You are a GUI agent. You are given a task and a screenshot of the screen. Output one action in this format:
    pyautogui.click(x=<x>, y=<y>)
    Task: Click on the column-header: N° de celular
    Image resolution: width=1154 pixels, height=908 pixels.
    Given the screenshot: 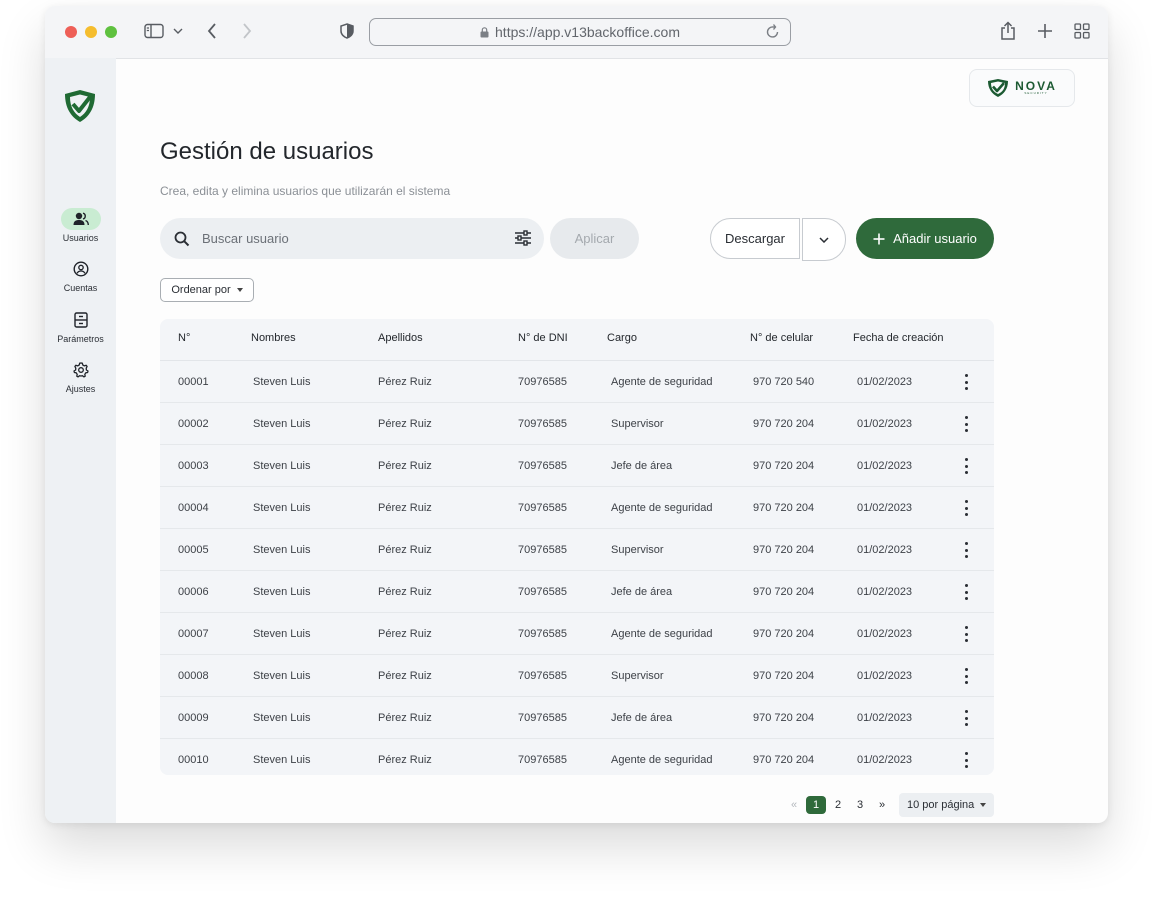 What is the action you would take?
    pyautogui.click(x=782, y=338)
    